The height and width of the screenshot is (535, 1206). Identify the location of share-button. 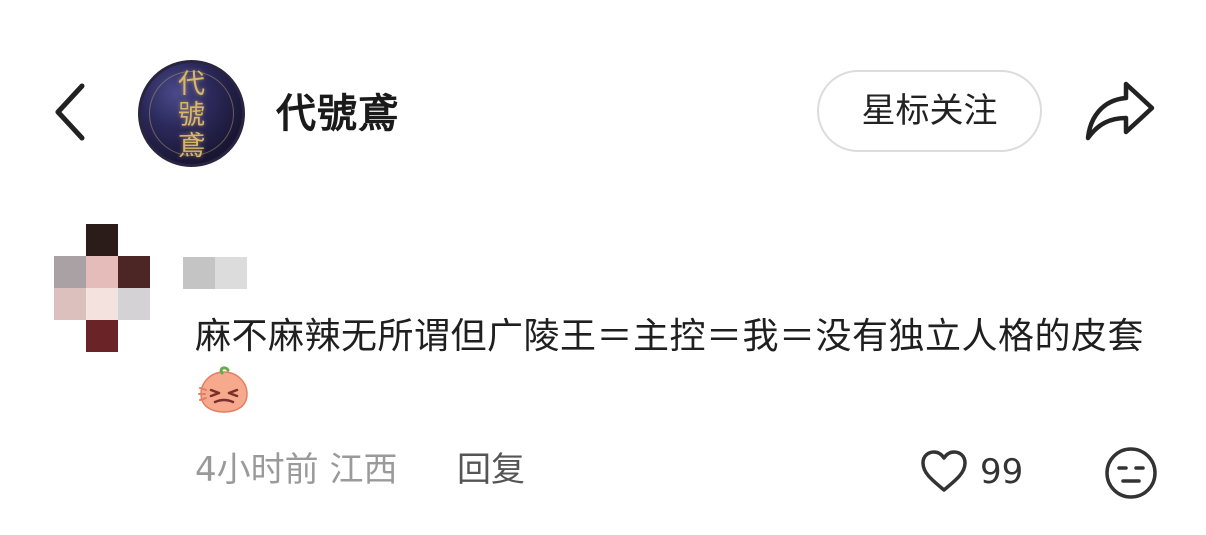
(1120, 111).